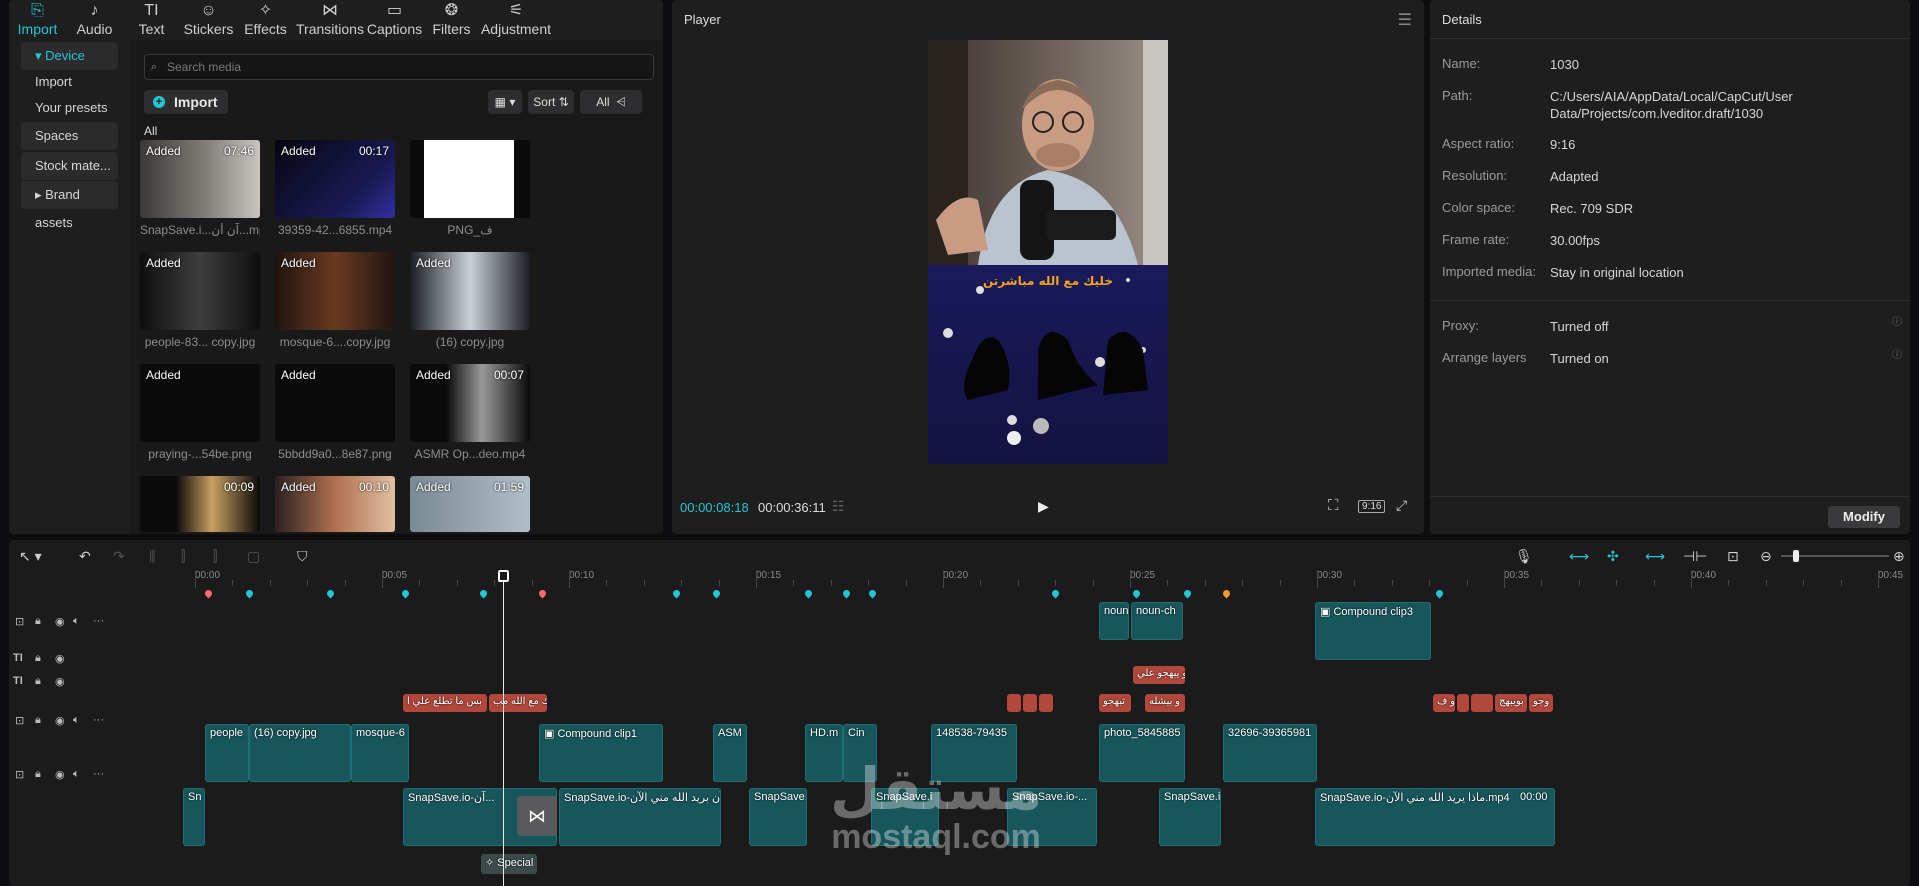 The image size is (1919, 886). I want to click on timeline-clip: SnapSave., so click(778, 817).